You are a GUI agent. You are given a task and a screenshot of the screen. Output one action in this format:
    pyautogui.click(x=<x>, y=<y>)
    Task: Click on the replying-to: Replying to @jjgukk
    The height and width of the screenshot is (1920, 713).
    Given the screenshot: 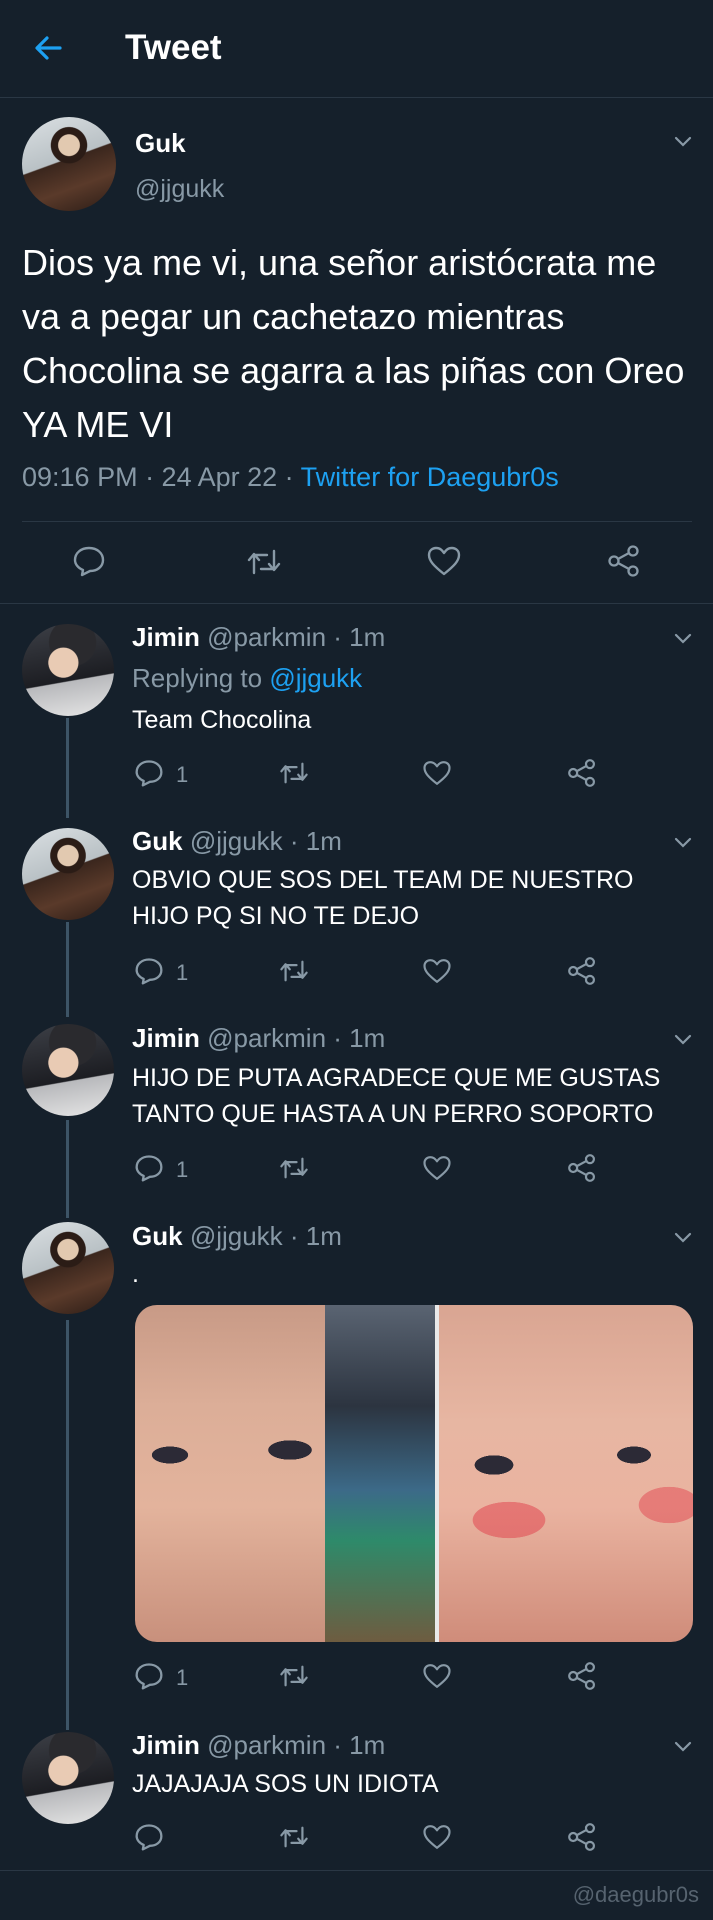 What is the action you would take?
    pyautogui.click(x=247, y=678)
    